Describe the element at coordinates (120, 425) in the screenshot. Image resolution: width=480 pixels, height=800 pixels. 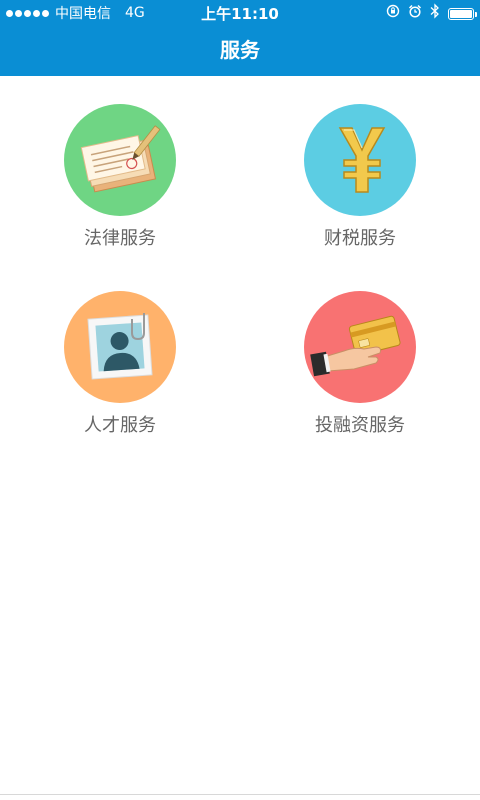
I see `service-talent-label: 人才服务` at that location.